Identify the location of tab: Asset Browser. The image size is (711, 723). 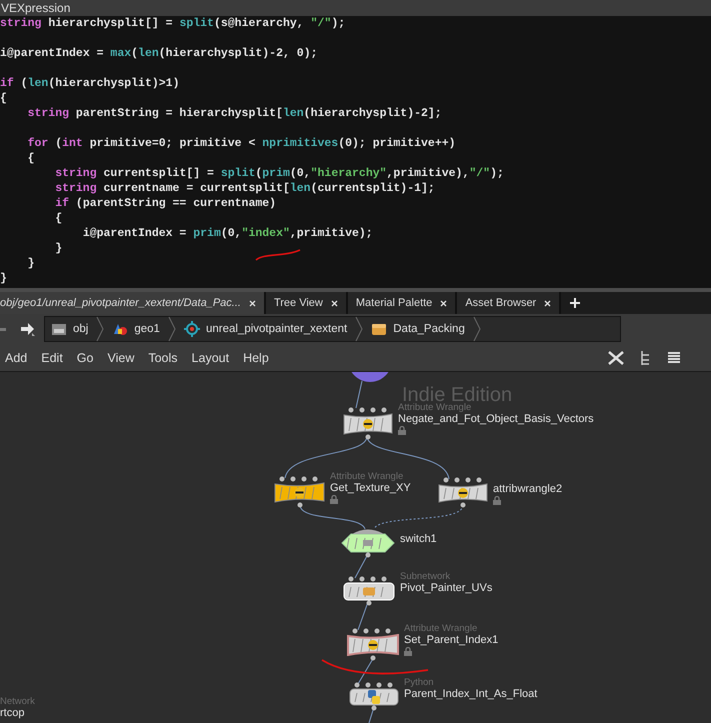
(509, 303).